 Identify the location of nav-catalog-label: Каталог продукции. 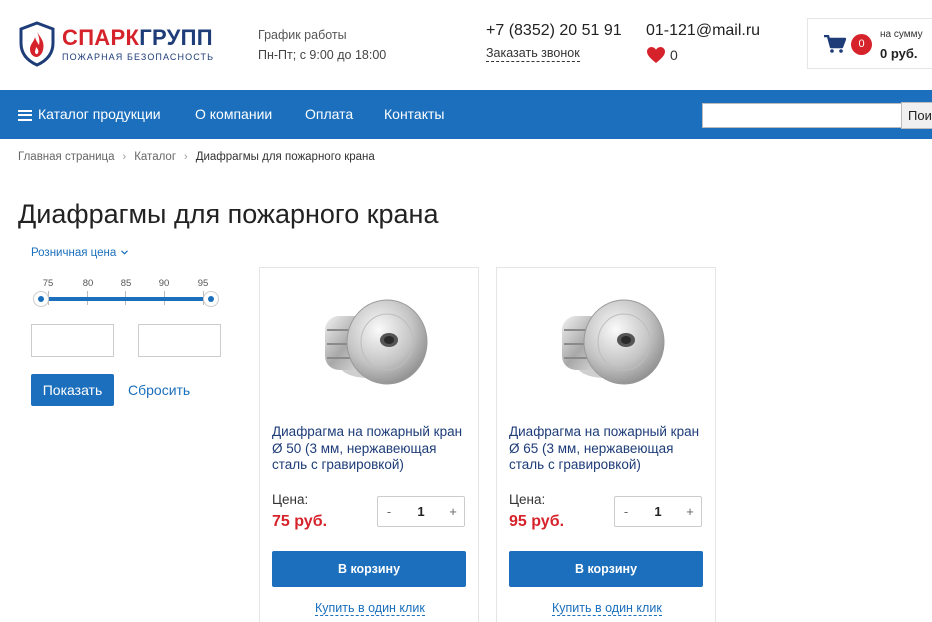
(99, 114).